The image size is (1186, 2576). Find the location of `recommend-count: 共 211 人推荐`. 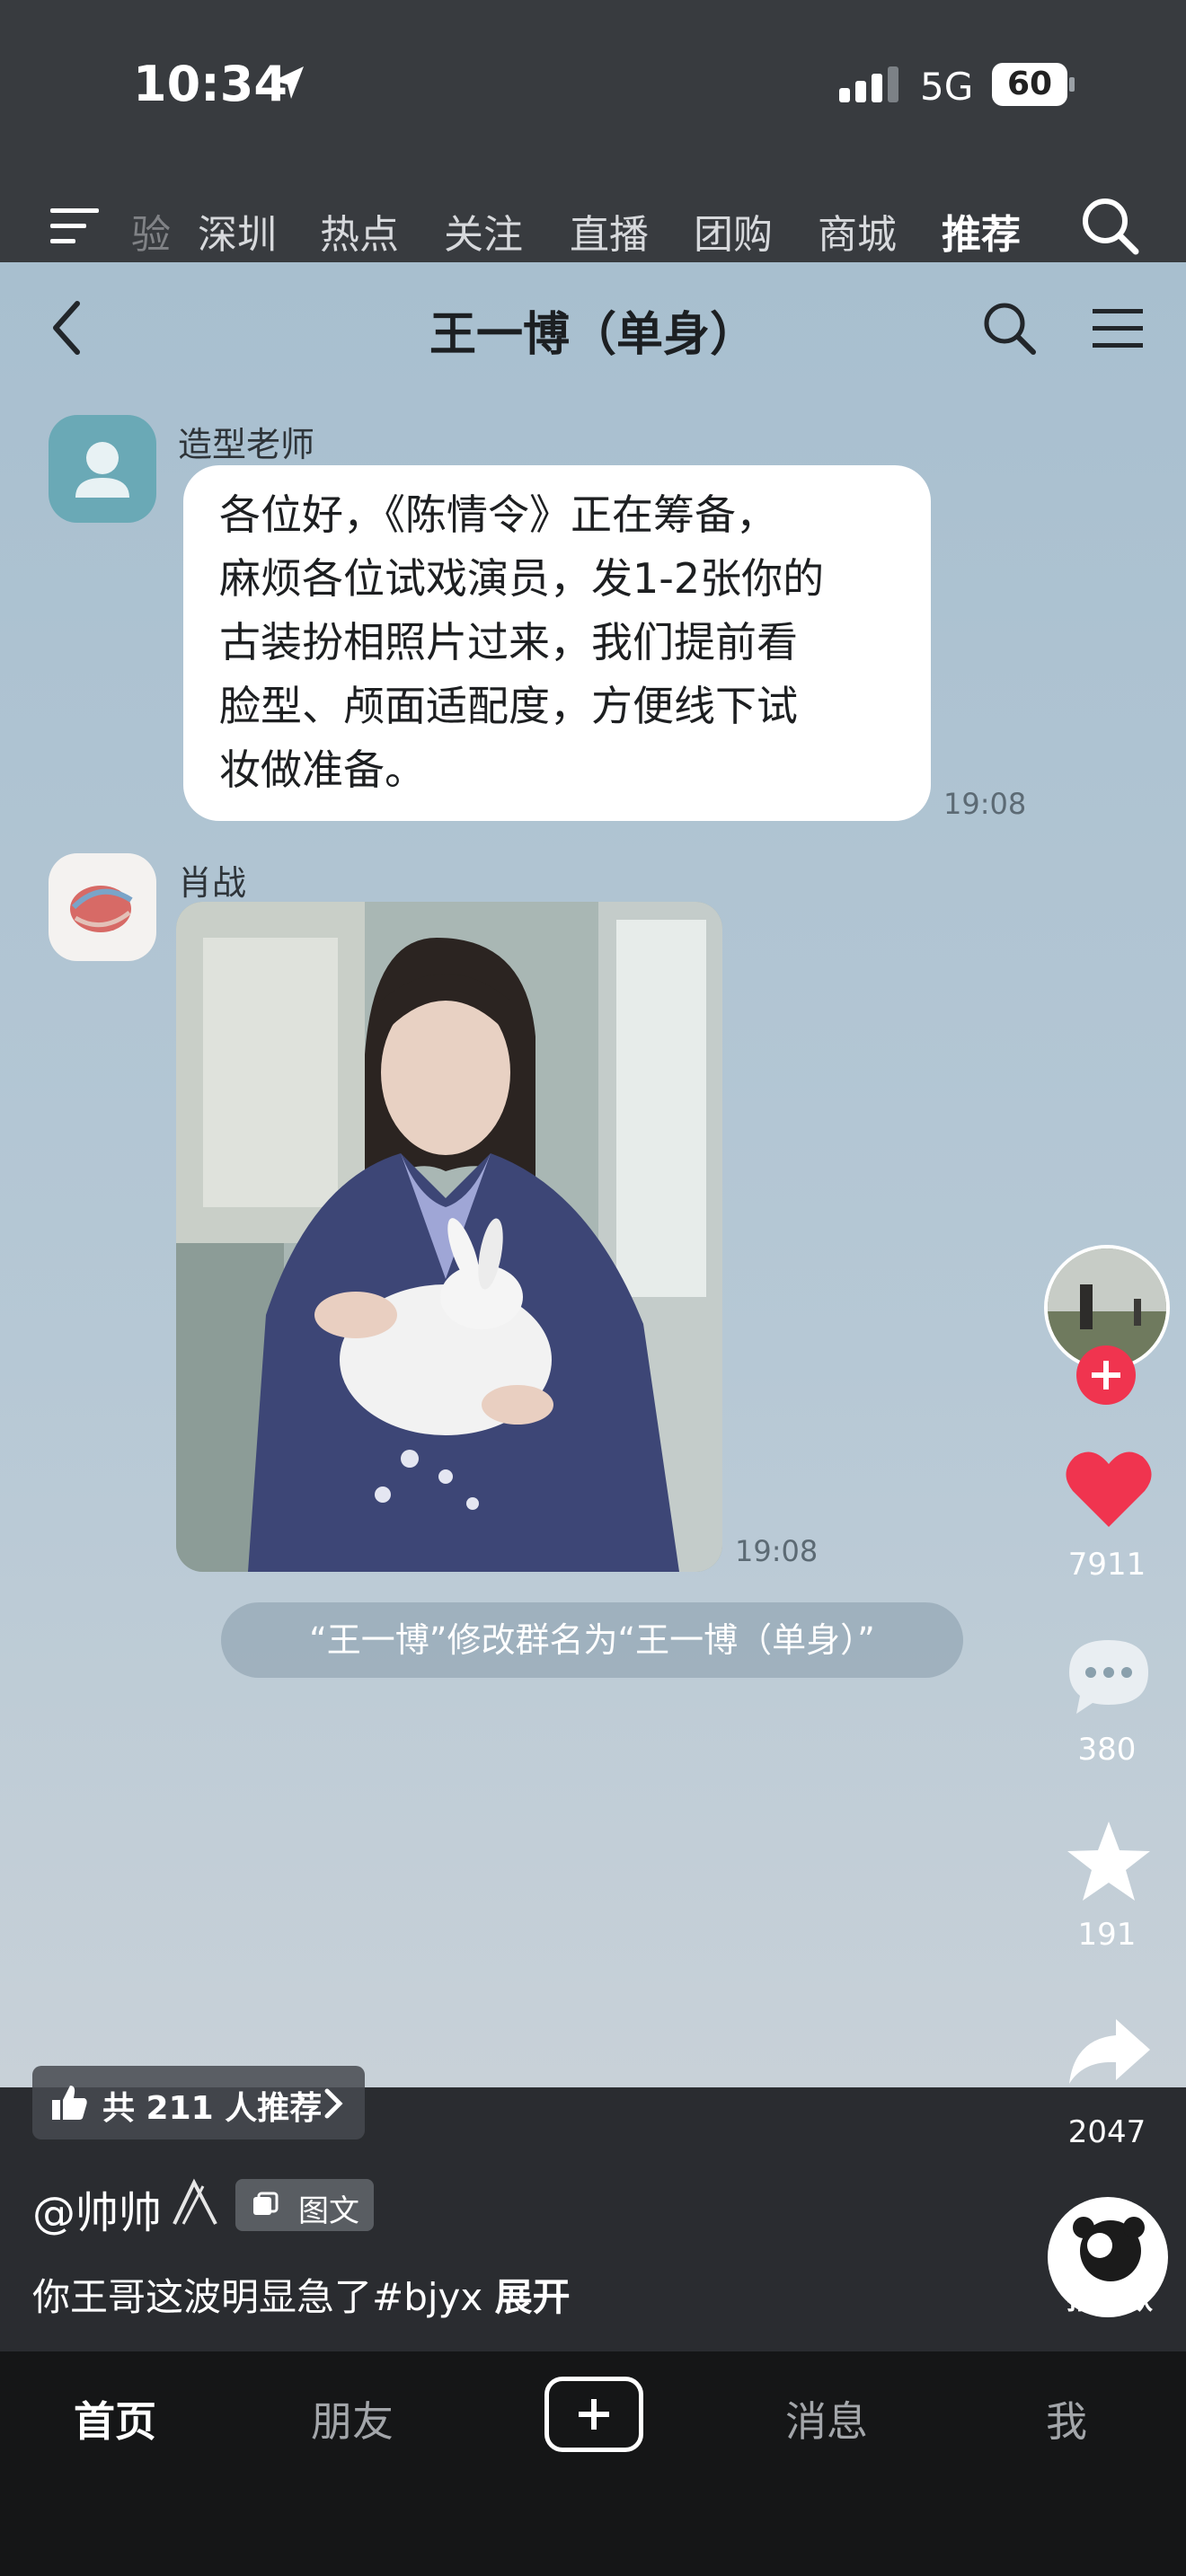

recommend-count: 共 211 人推荐 is located at coordinates (212, 2108).